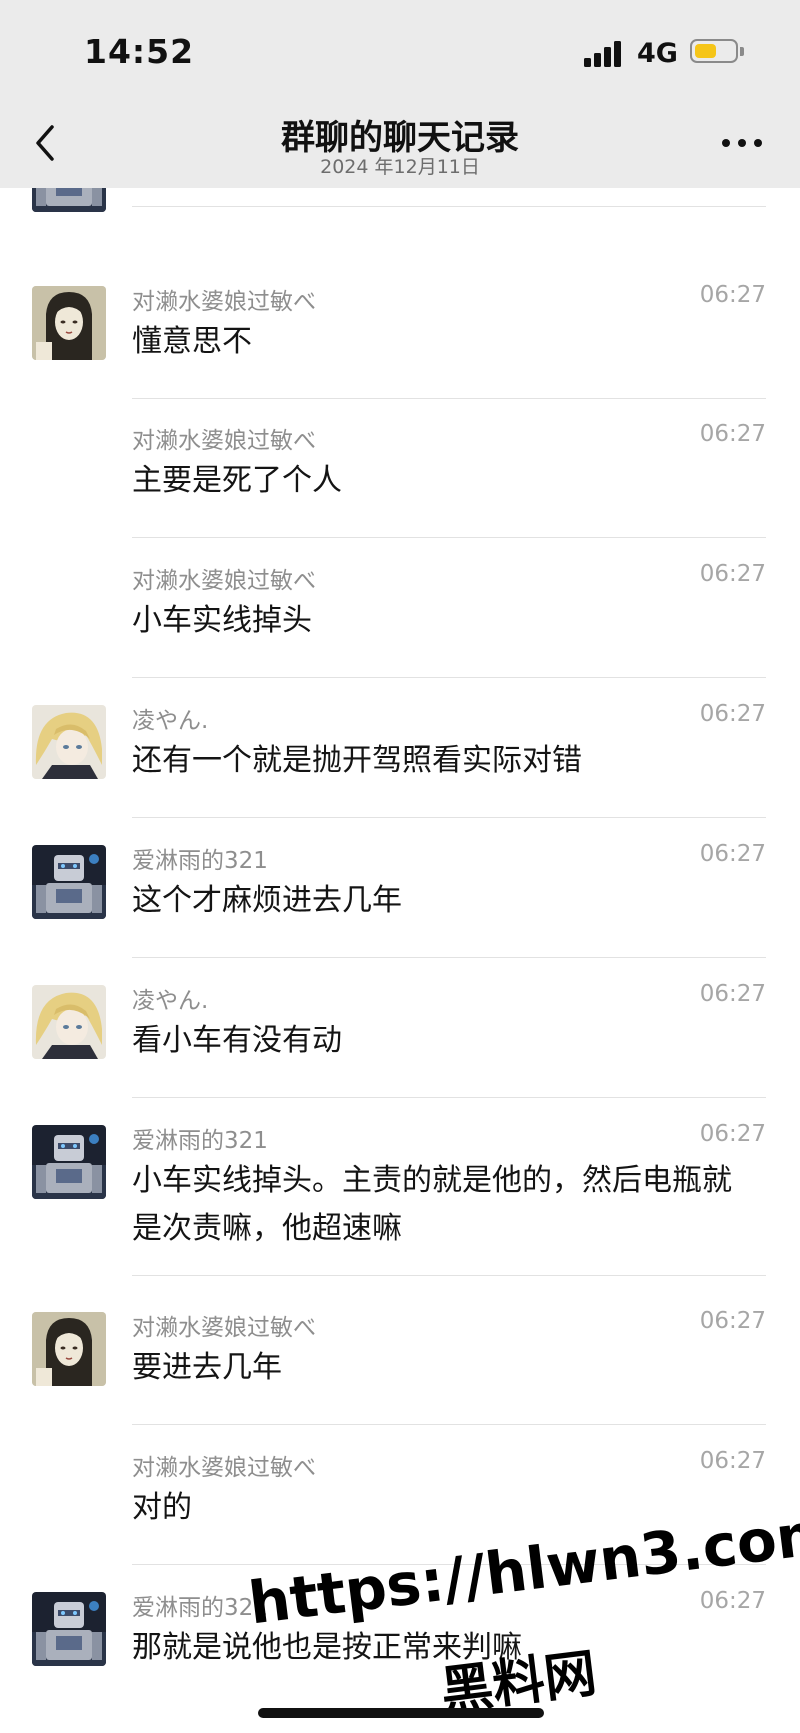 Image resolution: width=800 pixels, height=1733 pixels. Describe the element at coordinates (222, 620) in the screenshot. I see `message-text: 小车实线掉头` at that location.